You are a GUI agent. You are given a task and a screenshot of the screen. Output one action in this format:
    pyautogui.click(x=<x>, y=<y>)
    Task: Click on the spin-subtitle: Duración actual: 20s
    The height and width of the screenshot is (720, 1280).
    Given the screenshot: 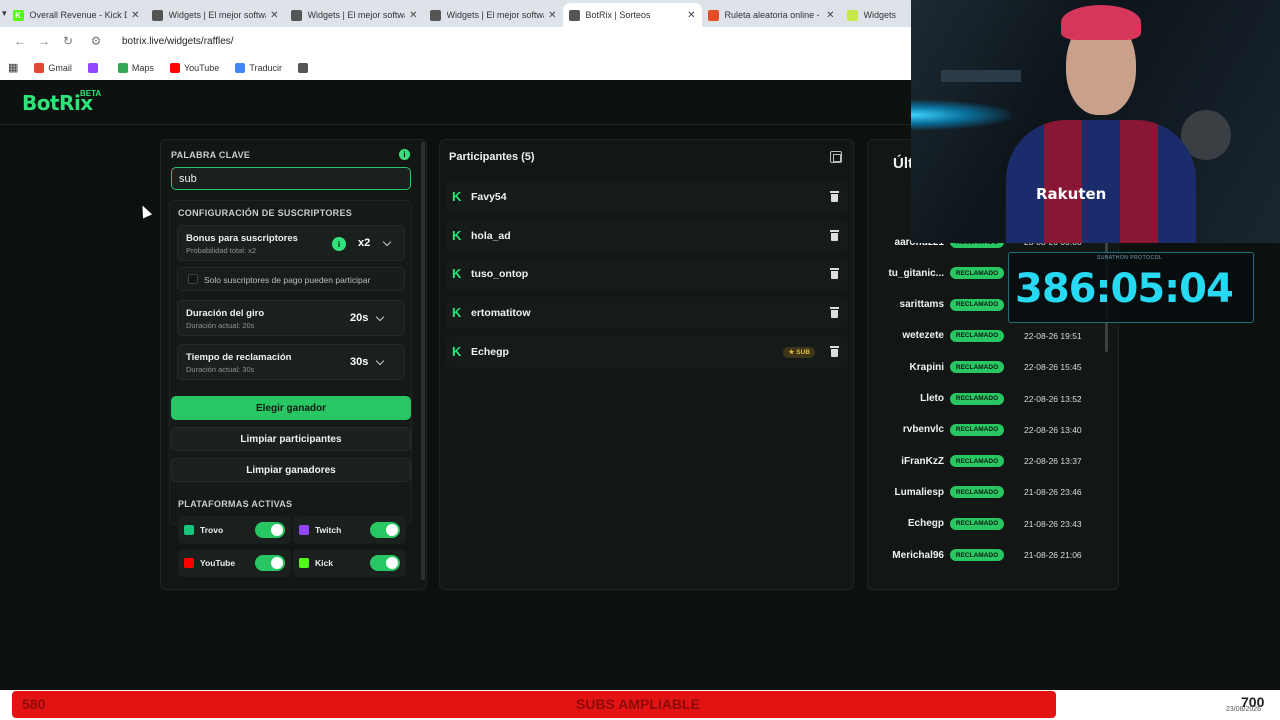 What is the action you would take?
    pyautogui.click(x=220, y=325)
    